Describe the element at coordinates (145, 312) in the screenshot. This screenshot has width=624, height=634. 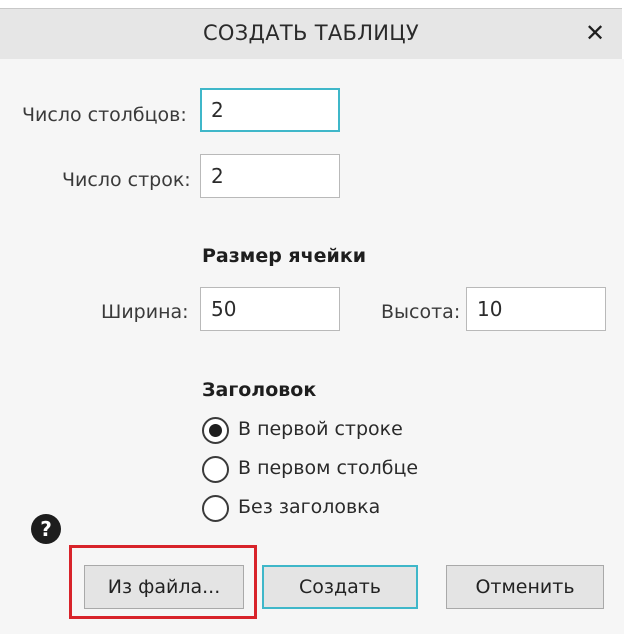
I see `width-label: Ширина:` at that location.